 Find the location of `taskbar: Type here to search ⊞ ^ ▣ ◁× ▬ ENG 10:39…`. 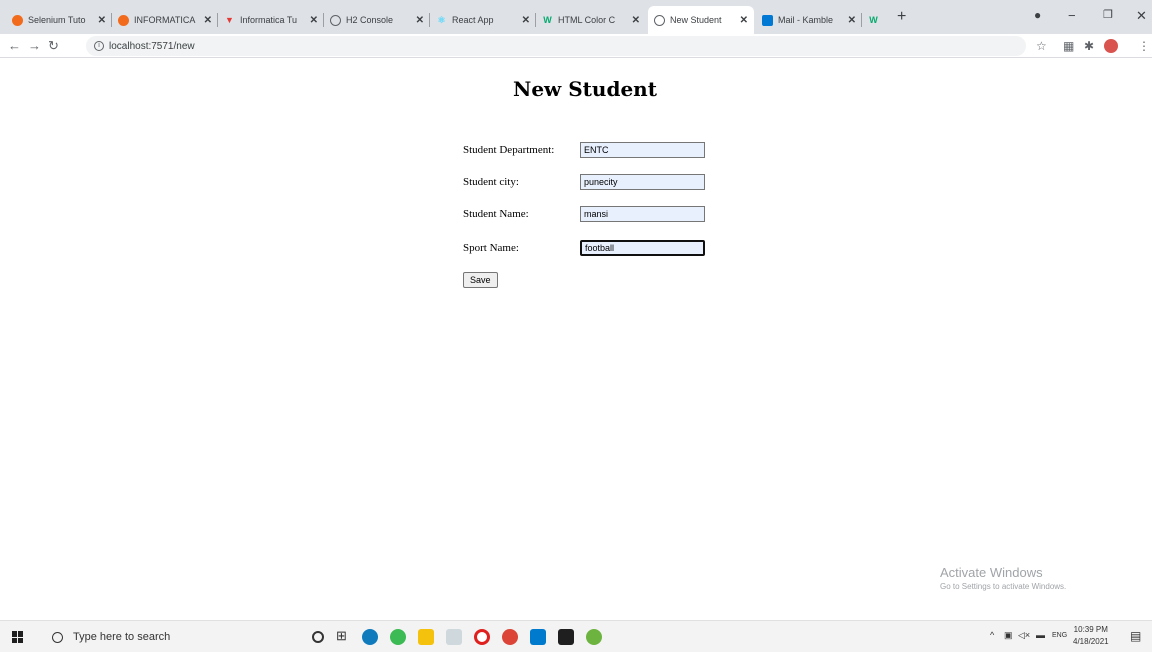

taskbar: Type here to search ⊞ ^ ▣ ◁× ▬ ENG 10:39… is located at coordinates (576, 636).